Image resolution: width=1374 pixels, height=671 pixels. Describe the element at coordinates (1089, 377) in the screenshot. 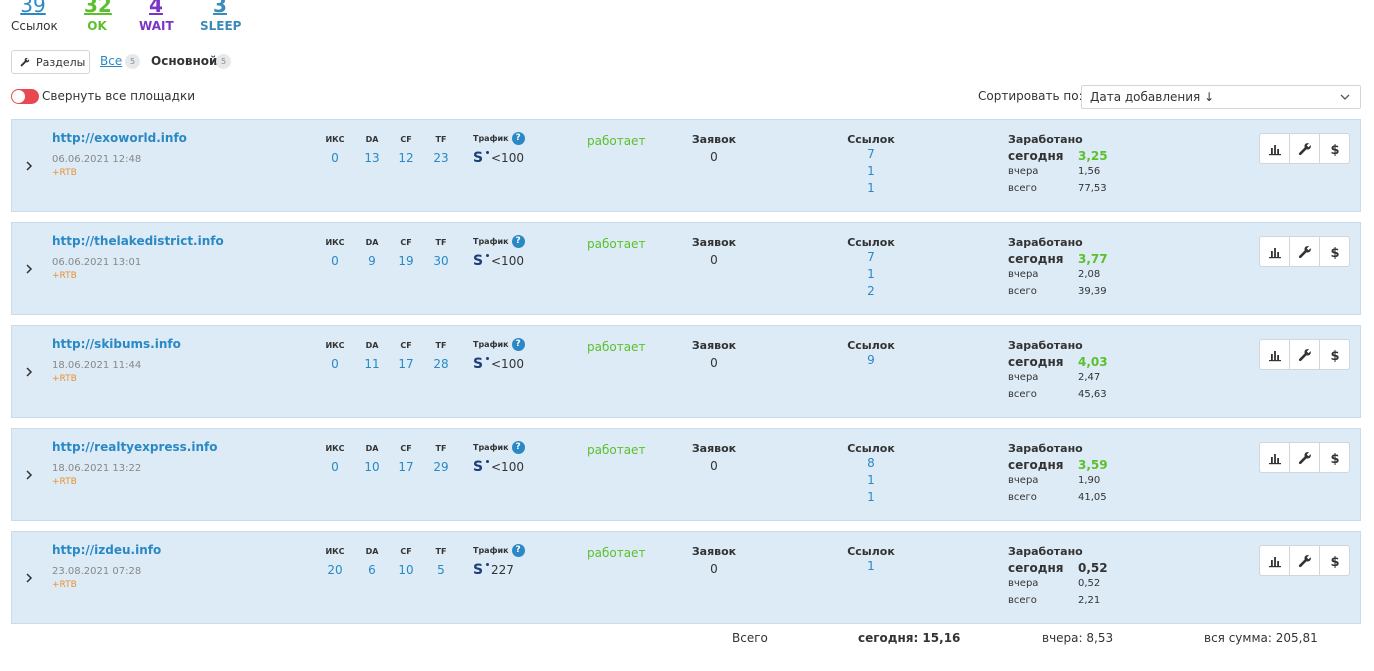

I see `earnings-yesterday-value: 2,47` at that location.